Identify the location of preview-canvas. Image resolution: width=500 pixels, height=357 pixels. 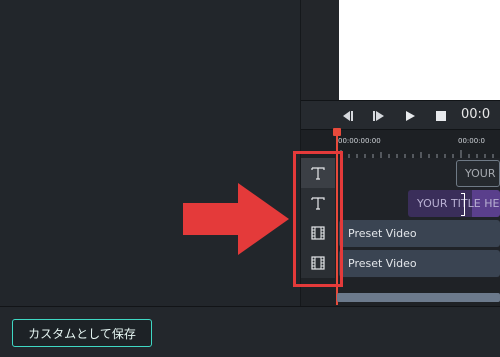
(419, 50).